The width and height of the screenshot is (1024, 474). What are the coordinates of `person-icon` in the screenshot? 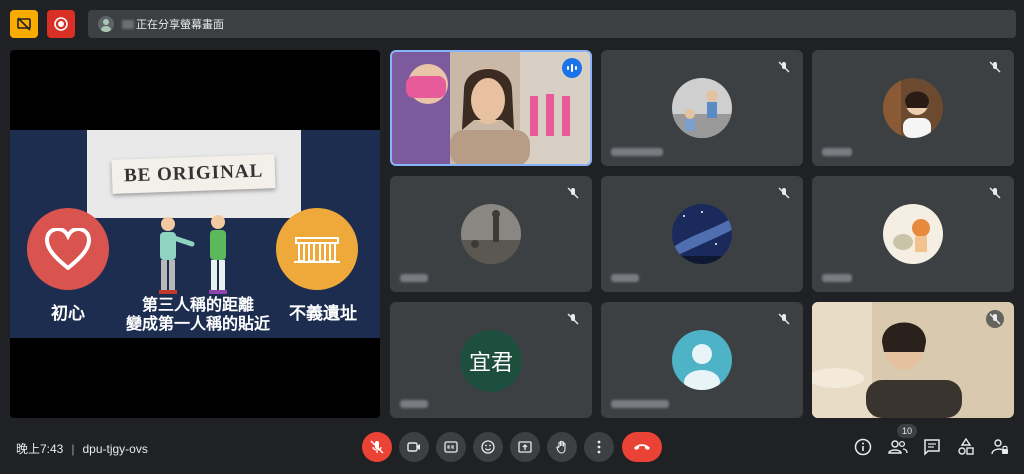 It's located at (702, 360).